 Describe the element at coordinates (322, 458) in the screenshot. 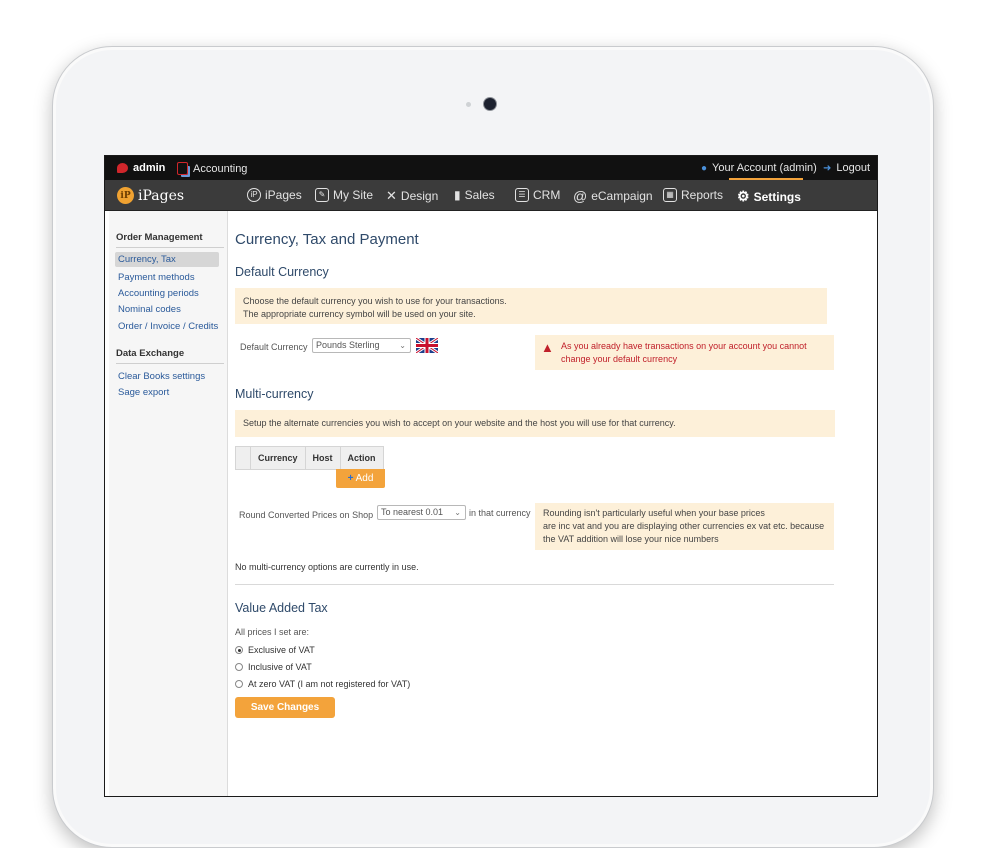

I see `table-header-host: Host` at that location.